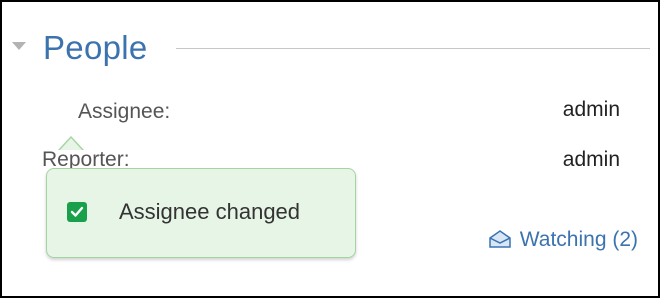 The image size is (660, 298). I want to click on people-section-header: People, so click(330, 48).